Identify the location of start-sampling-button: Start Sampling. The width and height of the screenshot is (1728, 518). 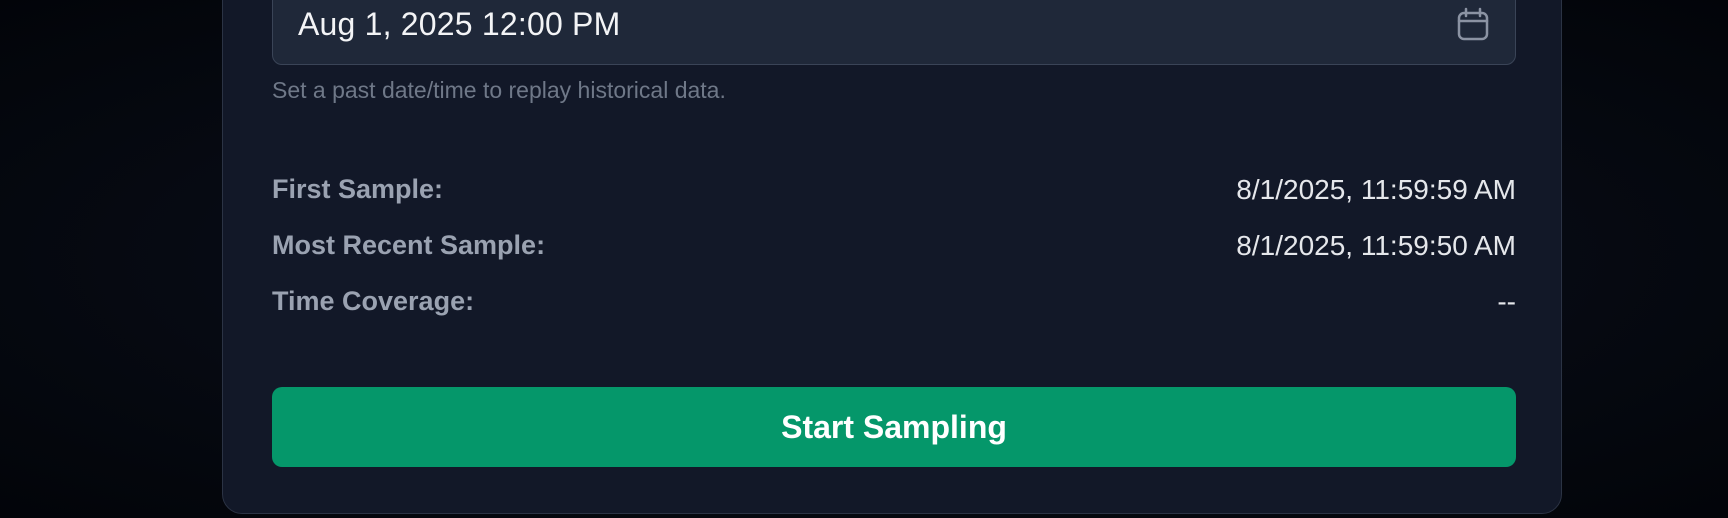
(894, 427).